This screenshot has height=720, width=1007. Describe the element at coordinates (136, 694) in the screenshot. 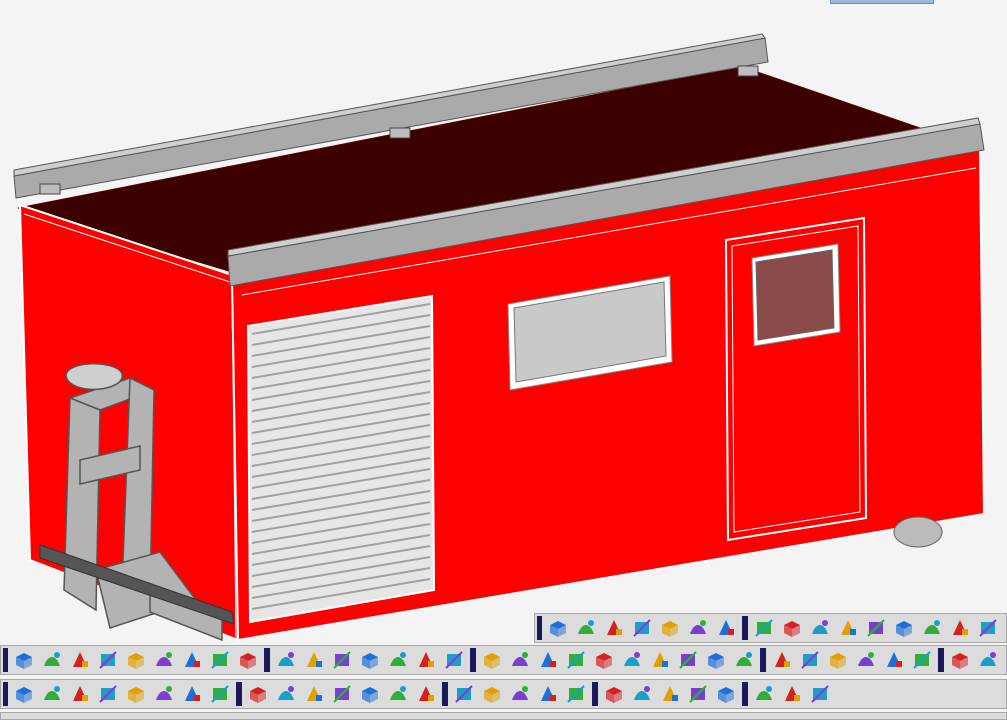

I see `box-solid-icon` at that location.